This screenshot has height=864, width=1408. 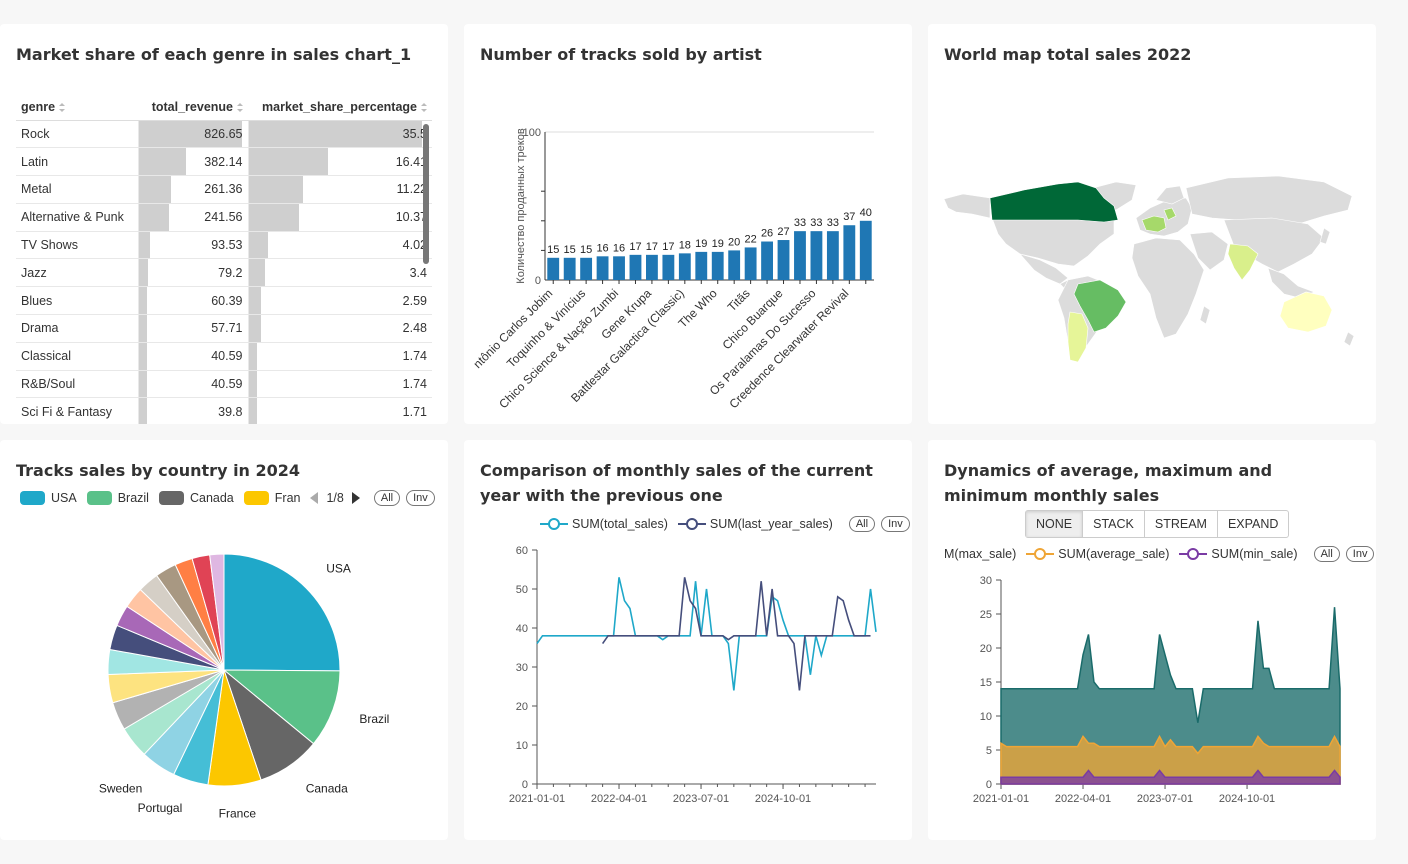 I want to click on legend-item-last-year-sales: SUM(last_year_sales), so click(x=755, y=524).